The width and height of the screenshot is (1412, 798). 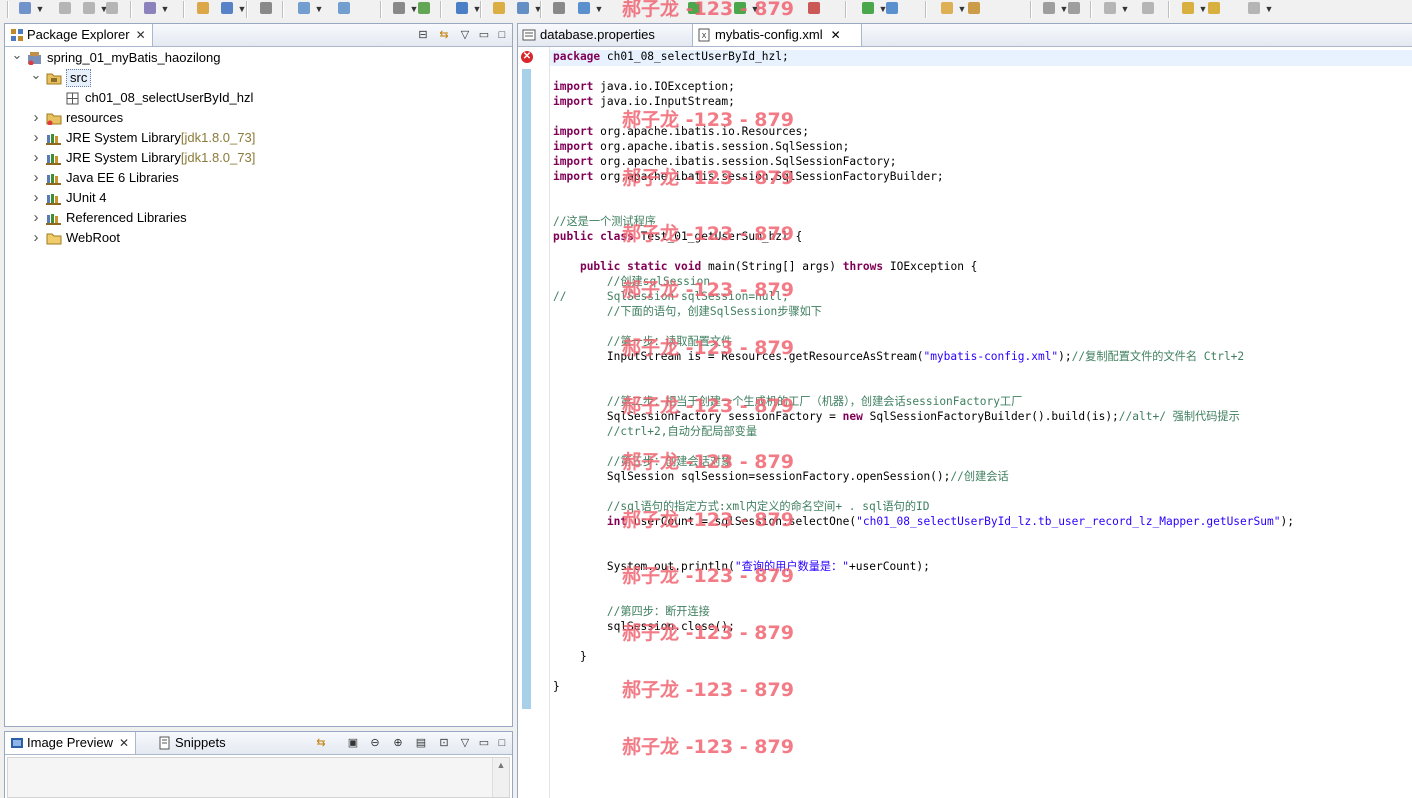 I want to click on tree-item-label: WebRoot, so click(x=93, y=237).